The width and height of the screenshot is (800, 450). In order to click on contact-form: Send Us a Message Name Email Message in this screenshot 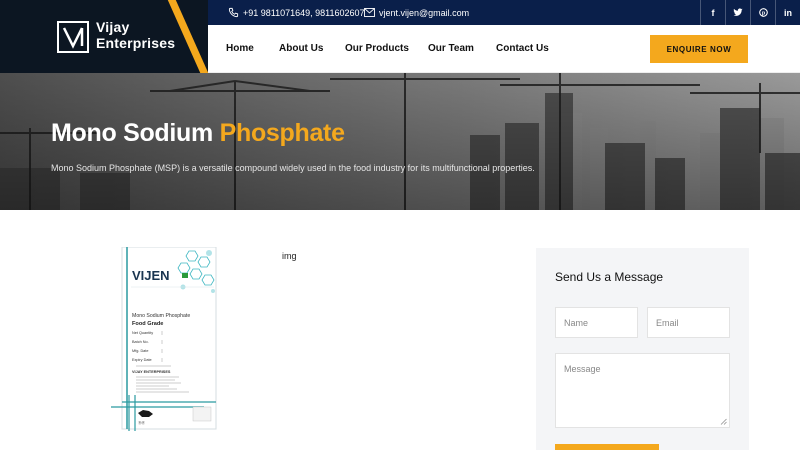, I will do `click(642, 349)`.